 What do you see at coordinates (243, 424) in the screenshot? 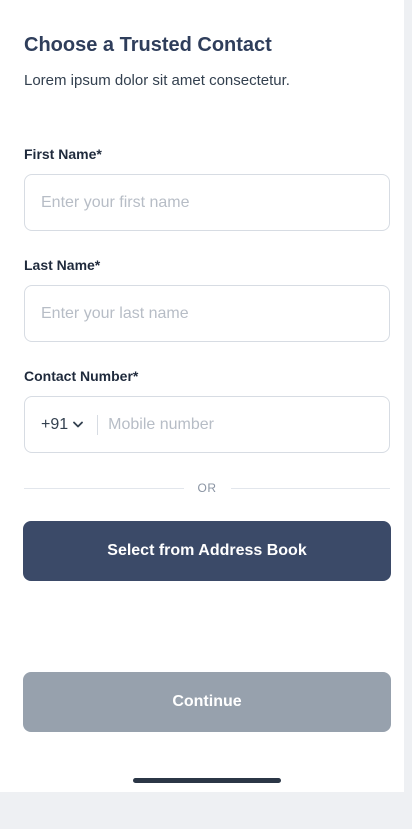
I see `mobile-number-input` at bounding box center [243, 424].